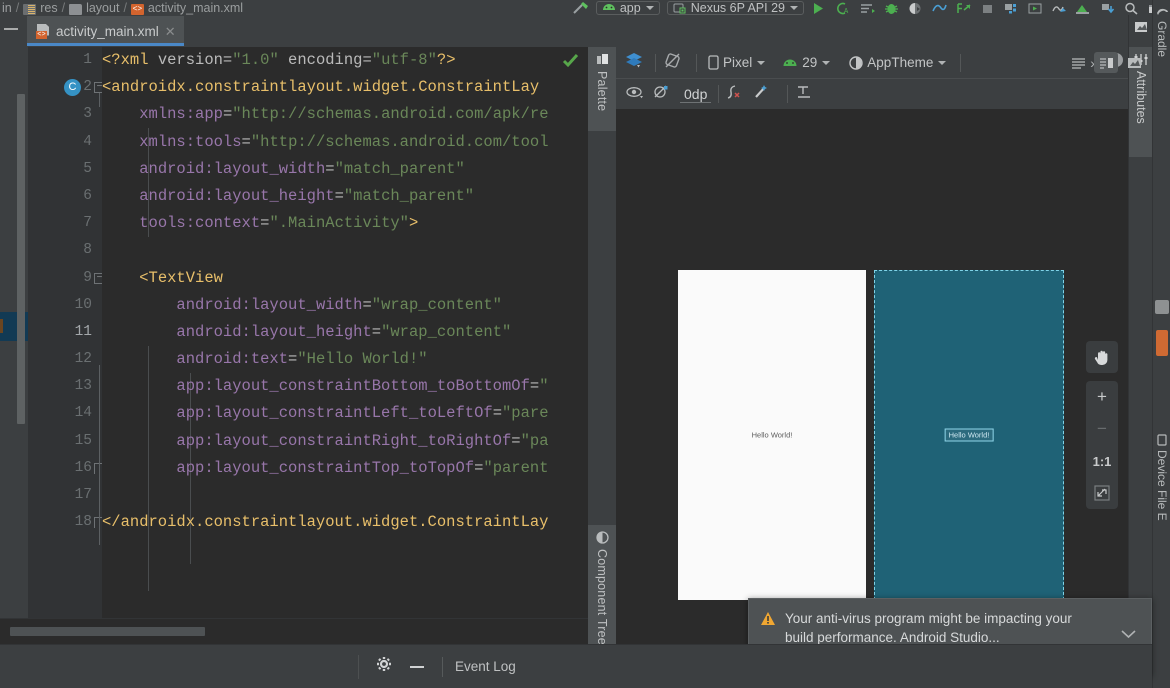 Image resolution: width=1170 pixels, height=688 pixels. What do you see at coordinates (195, 8) in the screenshot?
I see `breadcrumb-item-file: activity_main.xml` at bounding box center [195, 8].